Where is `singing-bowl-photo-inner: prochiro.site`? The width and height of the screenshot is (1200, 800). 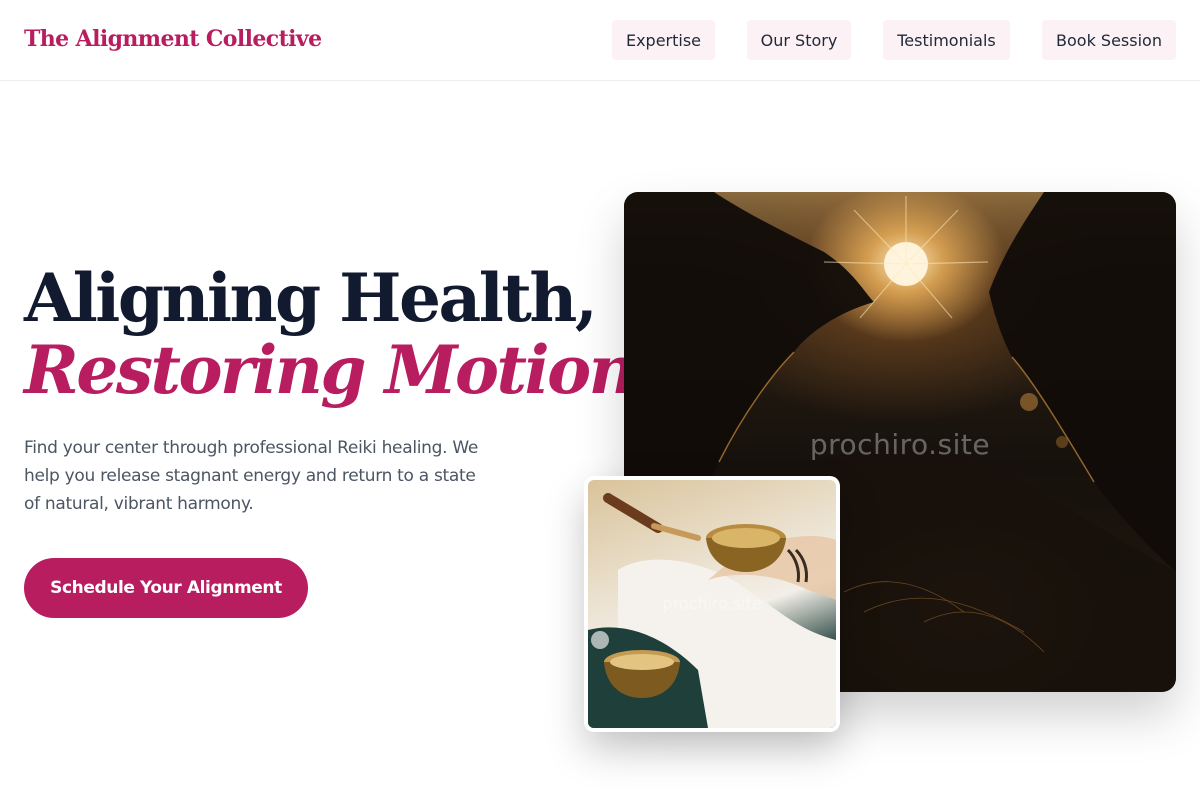
singing-bowl-photo-inner: prochiro.site is located at coordinates (712, 604).